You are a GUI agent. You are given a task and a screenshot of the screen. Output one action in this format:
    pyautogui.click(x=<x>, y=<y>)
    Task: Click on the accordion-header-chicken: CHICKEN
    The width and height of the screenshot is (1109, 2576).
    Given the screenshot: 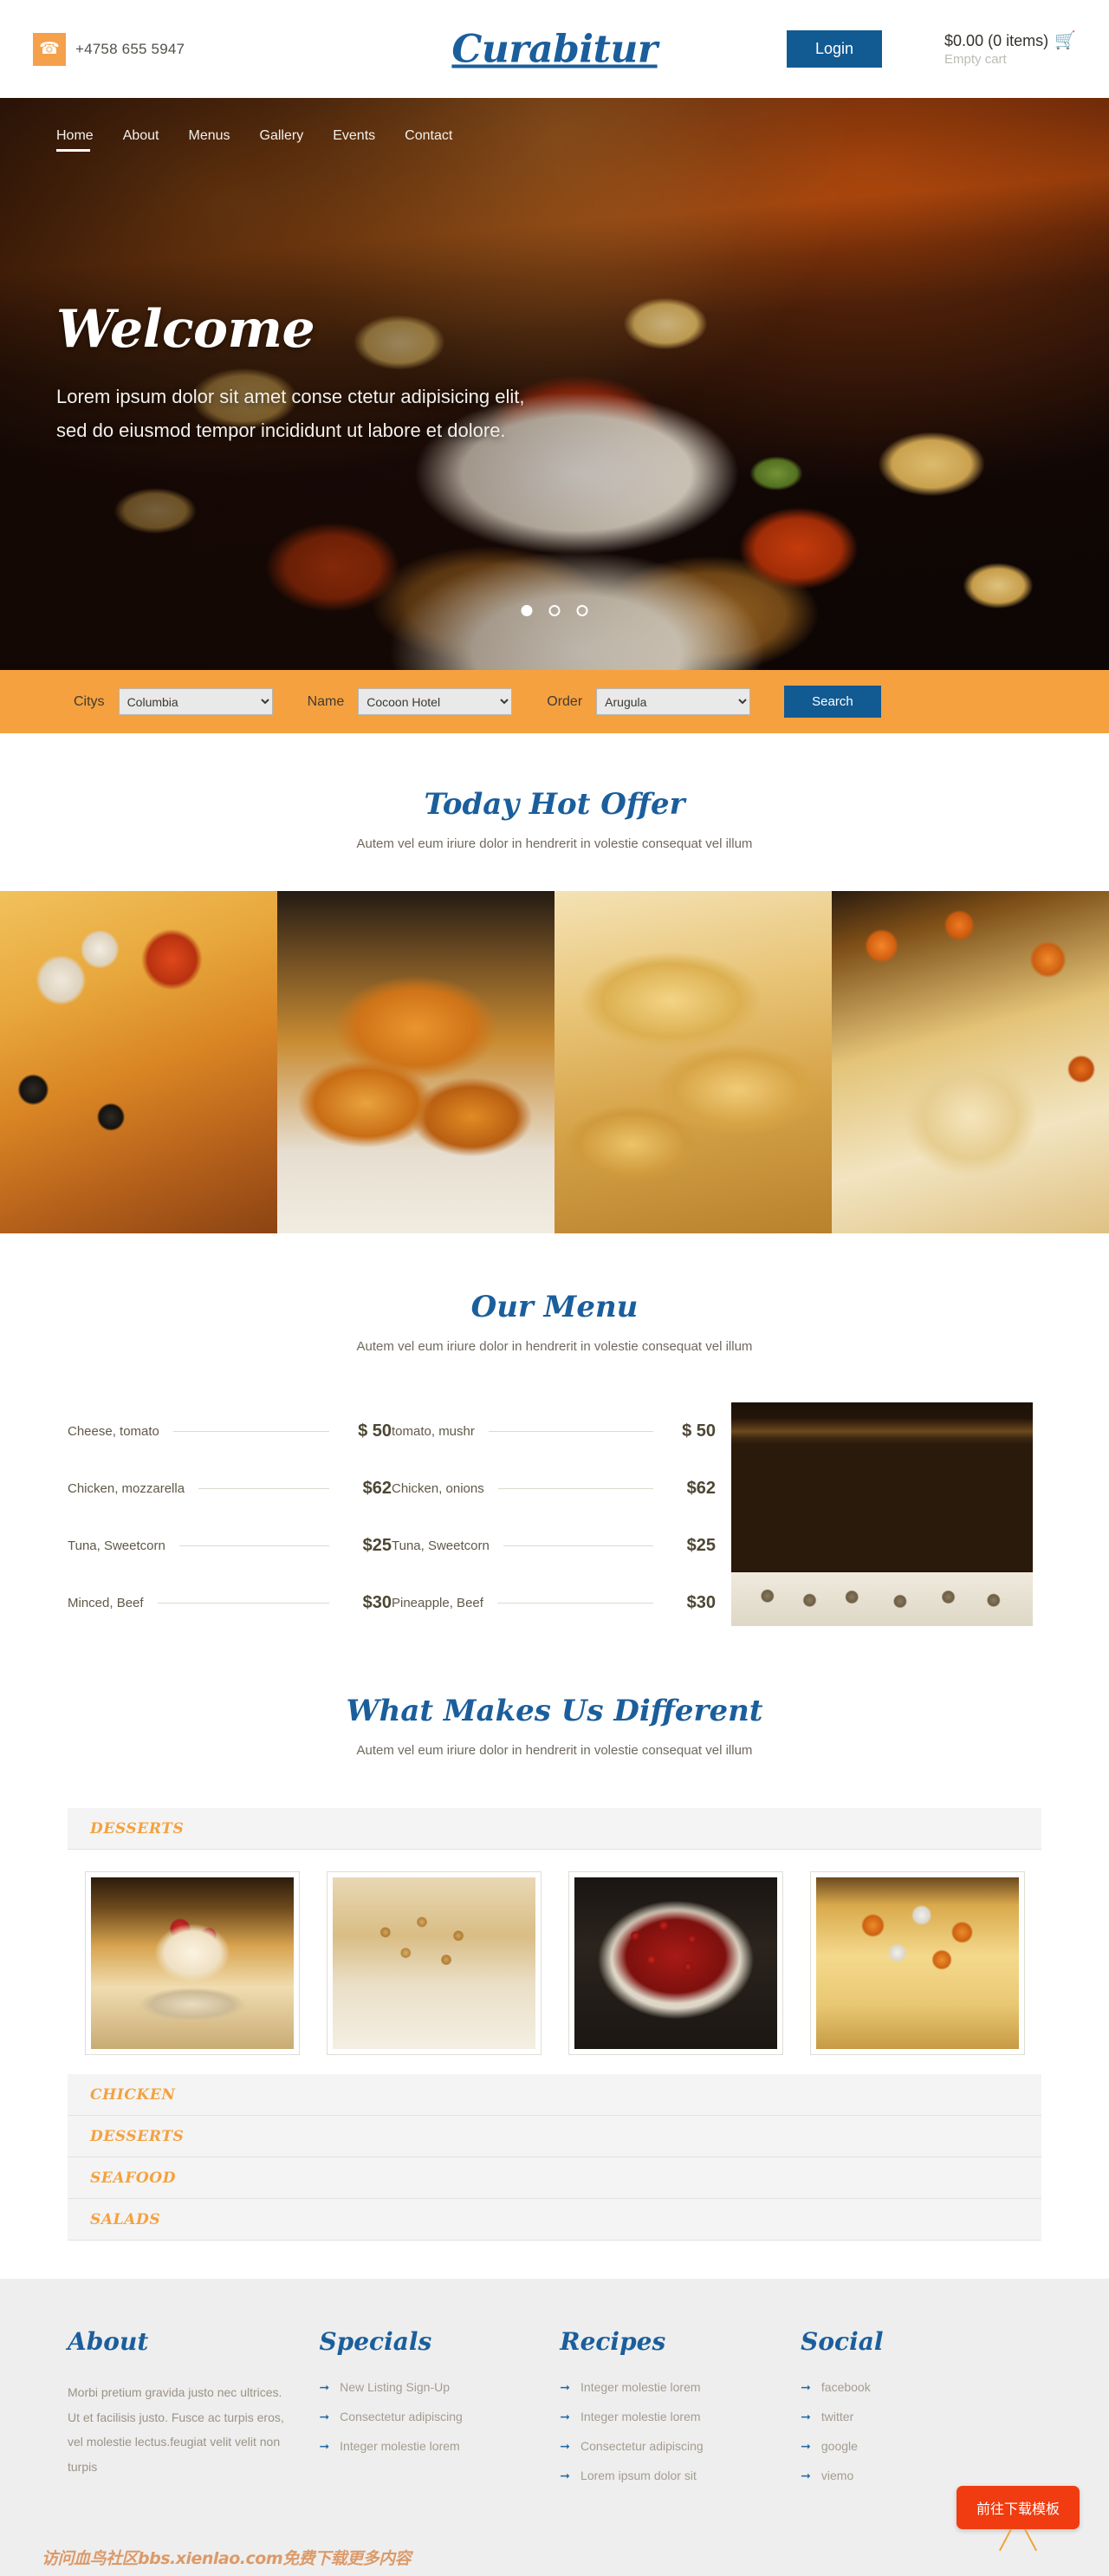 What is the action you would take?
    pyautogui.click(x=554, y=2095)
    